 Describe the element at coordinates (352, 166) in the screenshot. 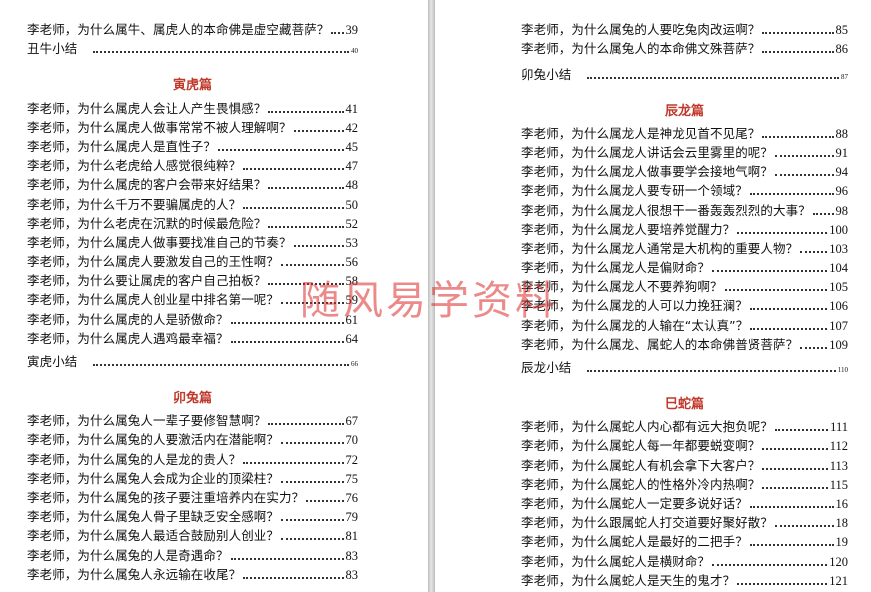

I see `toc-entry-page-number: 47` at that location.